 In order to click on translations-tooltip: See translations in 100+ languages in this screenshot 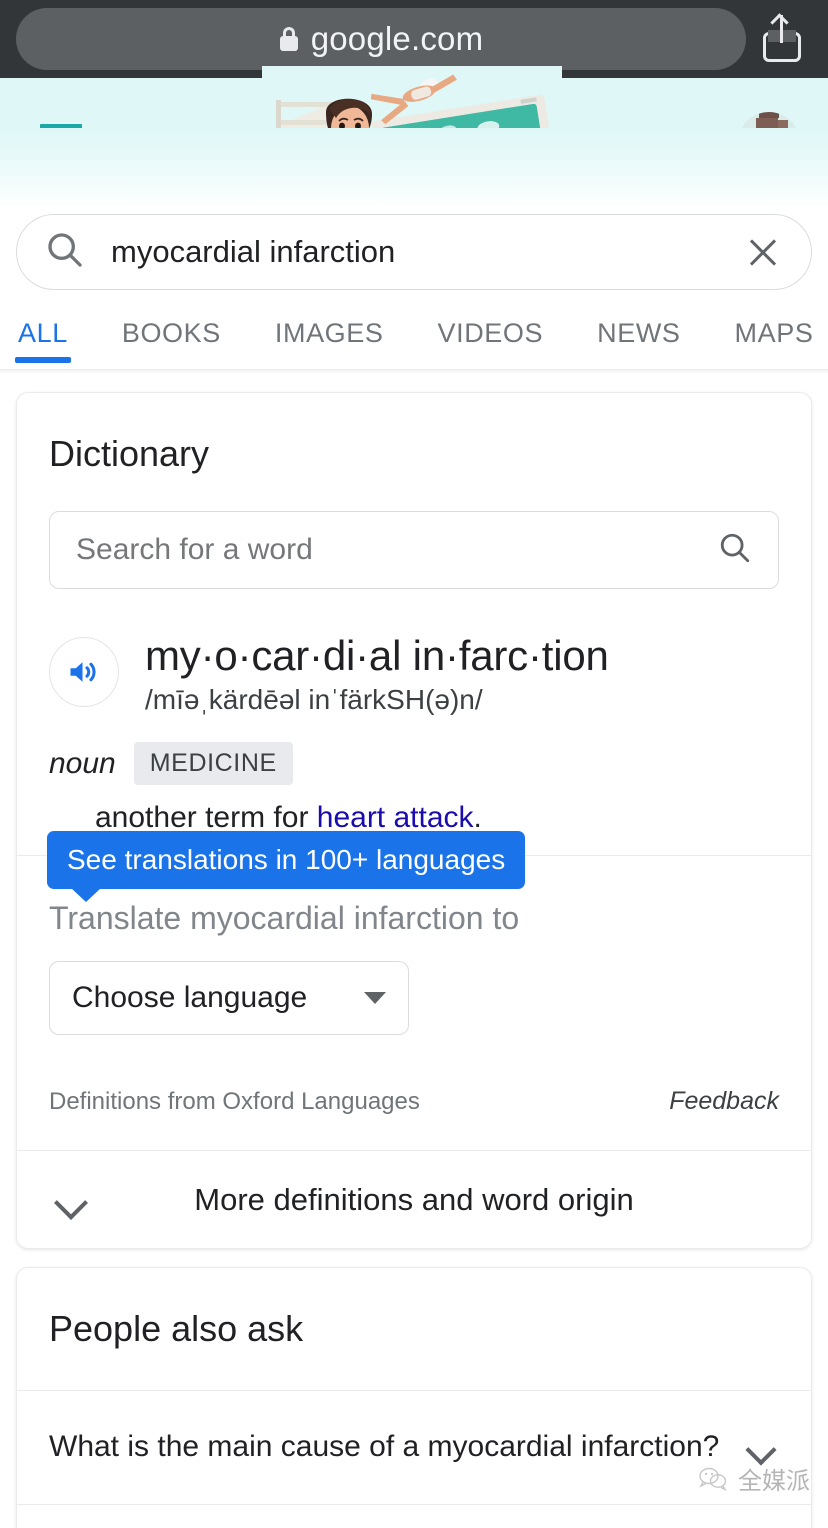, I will do `click(286, 867)`.